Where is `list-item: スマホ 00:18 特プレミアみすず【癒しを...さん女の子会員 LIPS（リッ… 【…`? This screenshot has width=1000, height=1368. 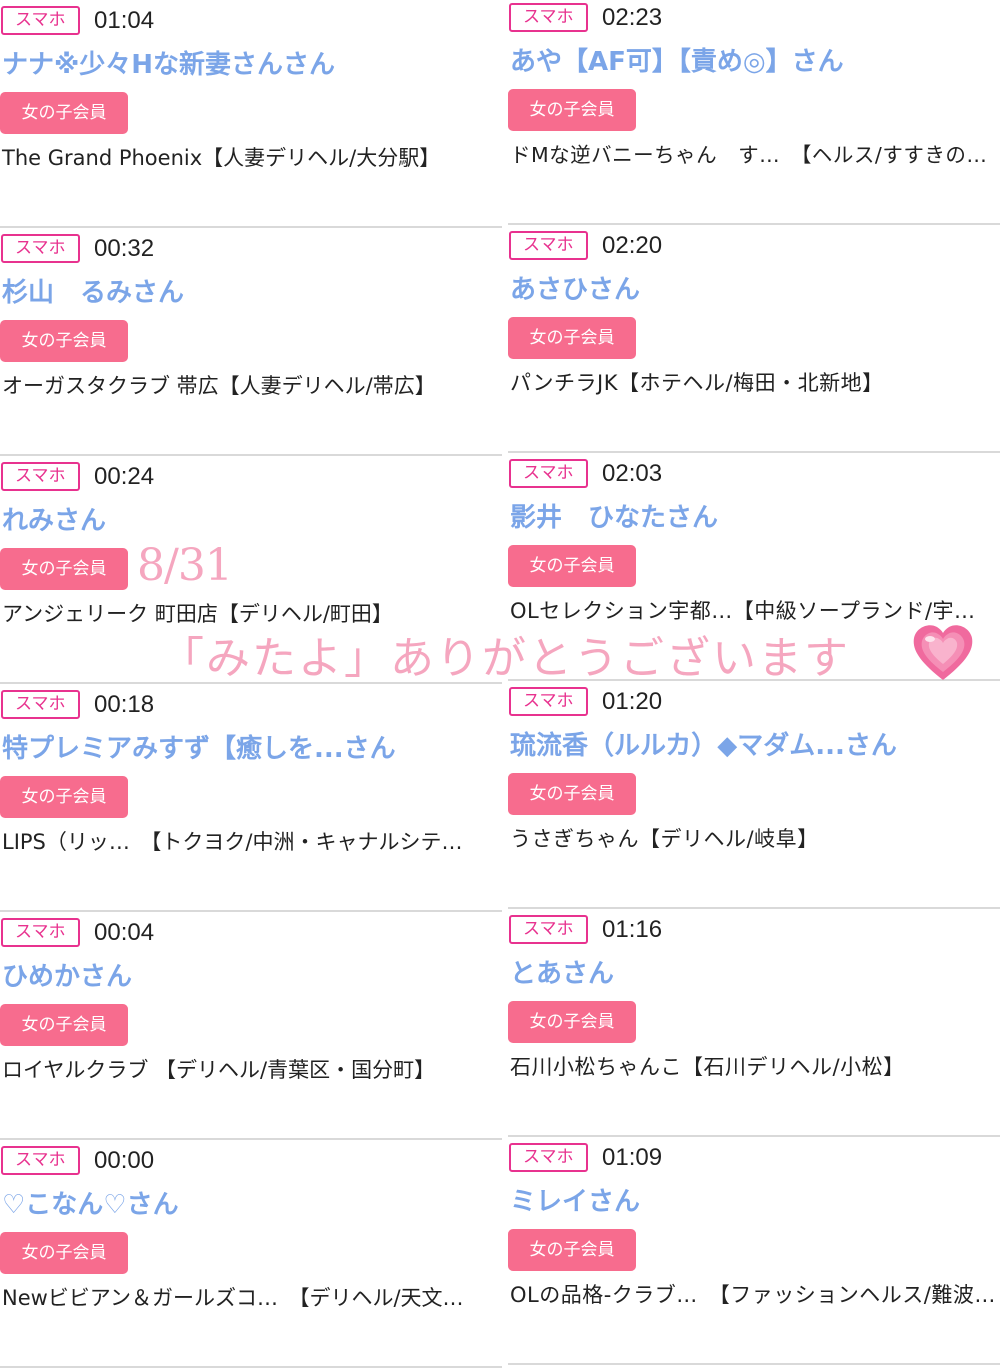 list-item: スマホ 00:18 特プレミアみすず【癒しを...さん女の子会員 LIPS（リッ… 【… is located at coordinates (251, 798).